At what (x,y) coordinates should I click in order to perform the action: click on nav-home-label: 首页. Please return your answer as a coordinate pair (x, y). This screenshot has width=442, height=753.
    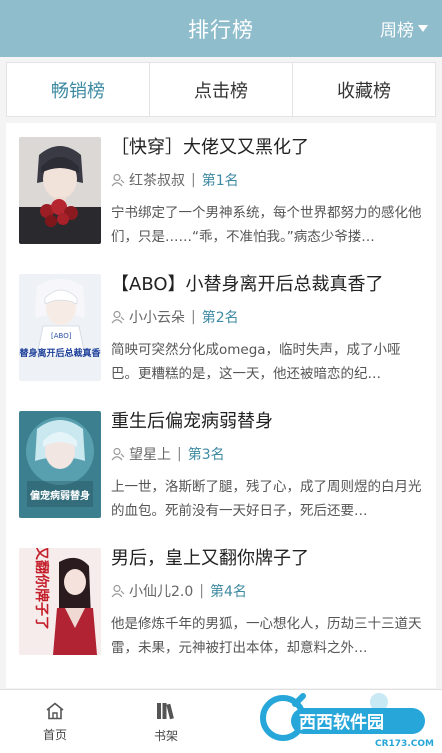
    Looking at the image, I should click on (54, 734).